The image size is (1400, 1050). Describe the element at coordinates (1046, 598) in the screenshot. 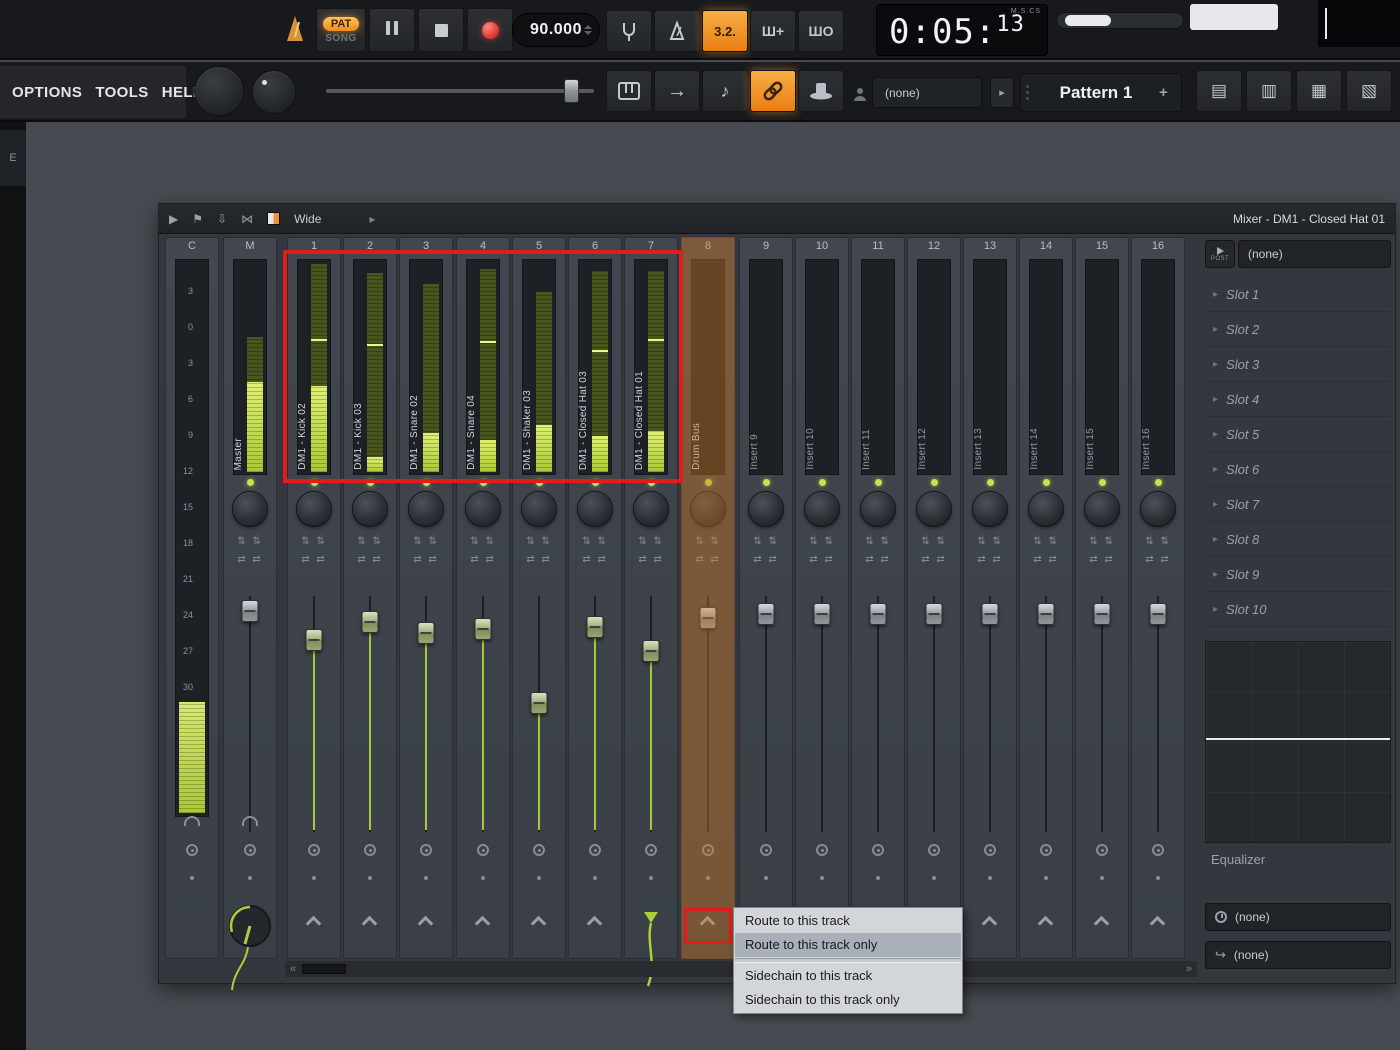

I see `mixer-track-14: 14 Insert 14 ⇅ ⇅ ⇄ ⇄` at that location.